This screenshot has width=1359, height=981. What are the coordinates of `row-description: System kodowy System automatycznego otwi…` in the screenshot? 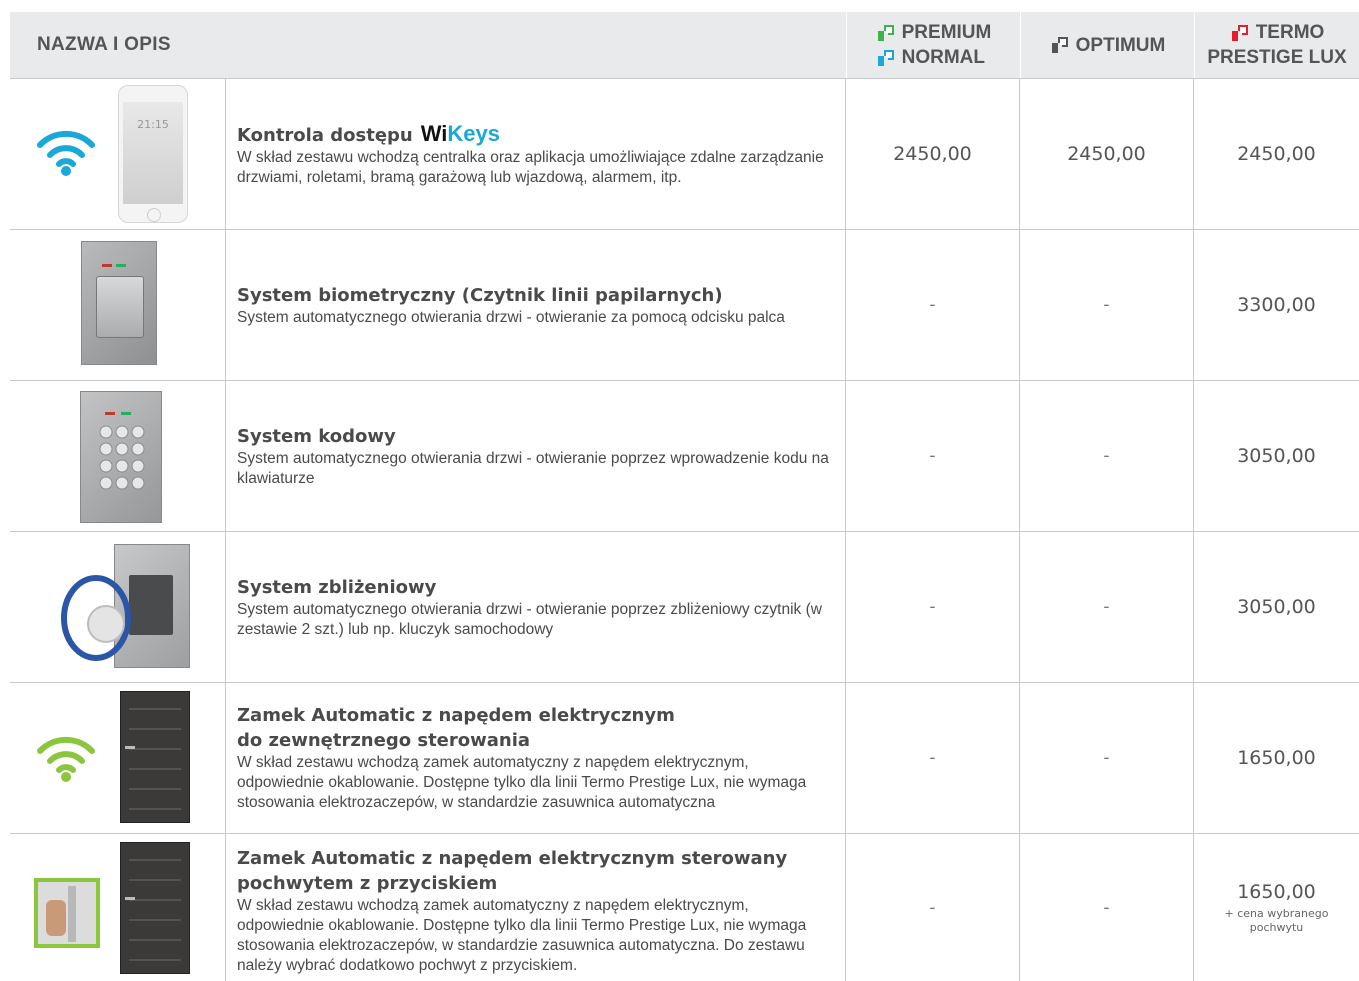 It's located at (536, 456).